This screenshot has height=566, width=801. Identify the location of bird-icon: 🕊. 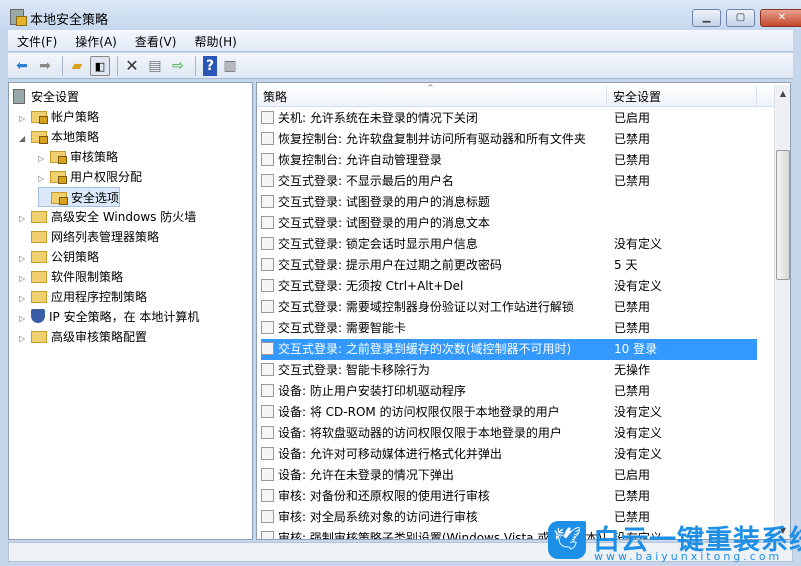
(567, 540).